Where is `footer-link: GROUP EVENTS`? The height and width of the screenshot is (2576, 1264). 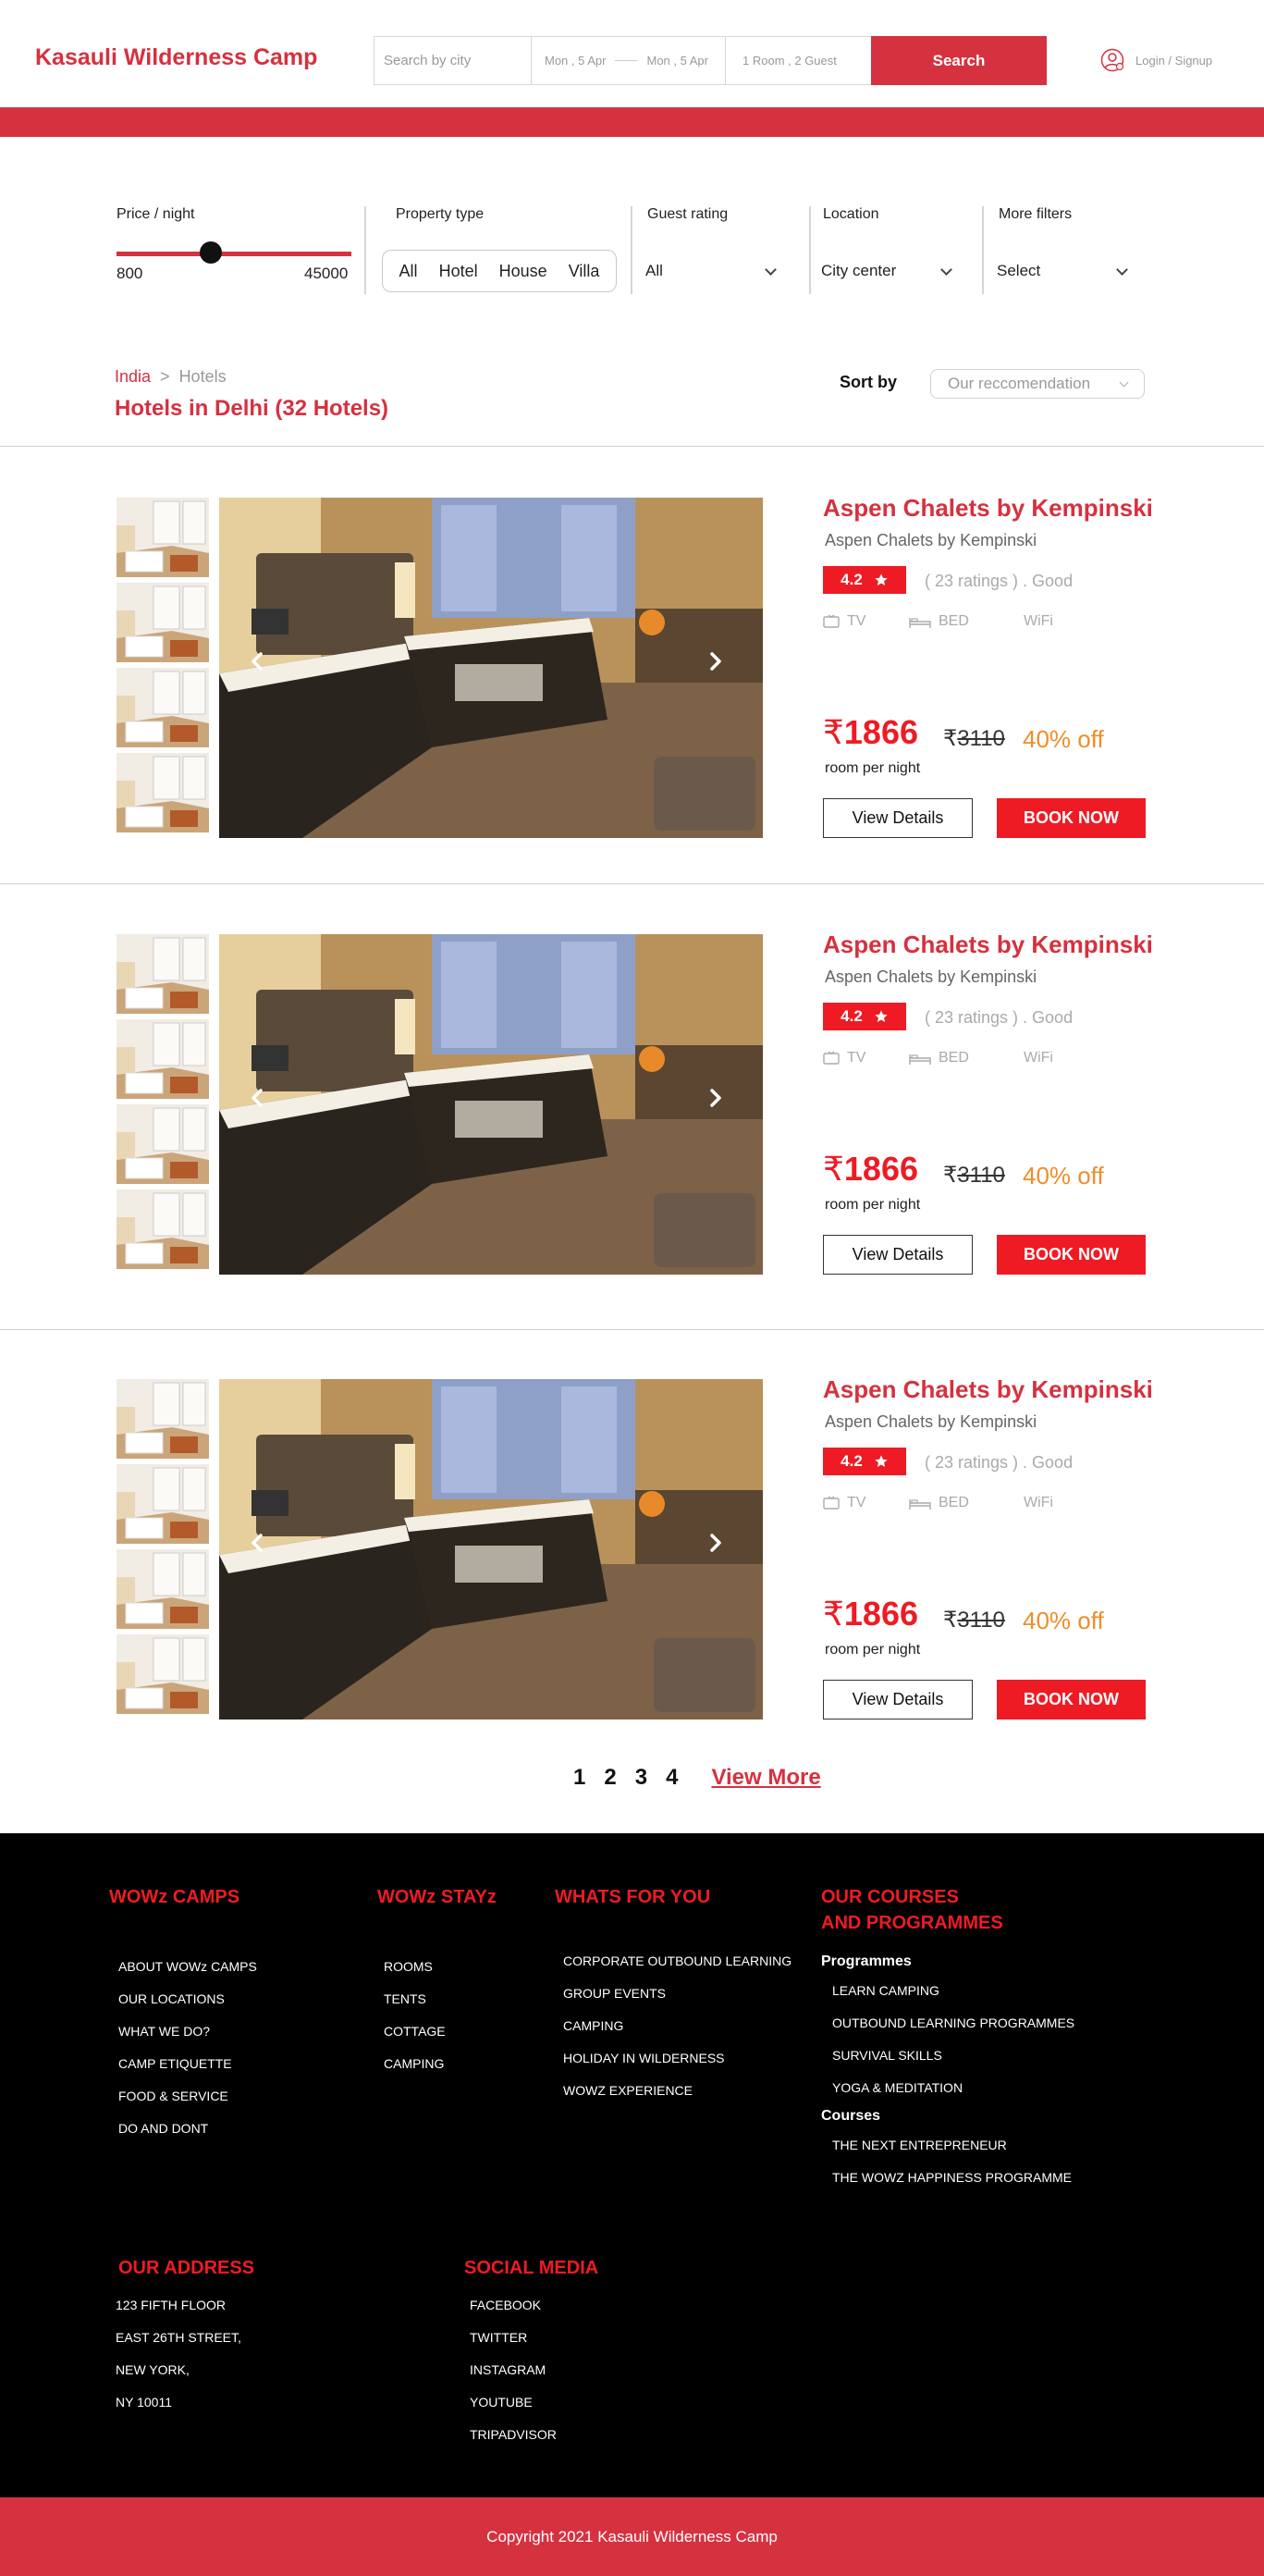 footer-link: GROUP EVENTS is located at coordinates (677, 2002).